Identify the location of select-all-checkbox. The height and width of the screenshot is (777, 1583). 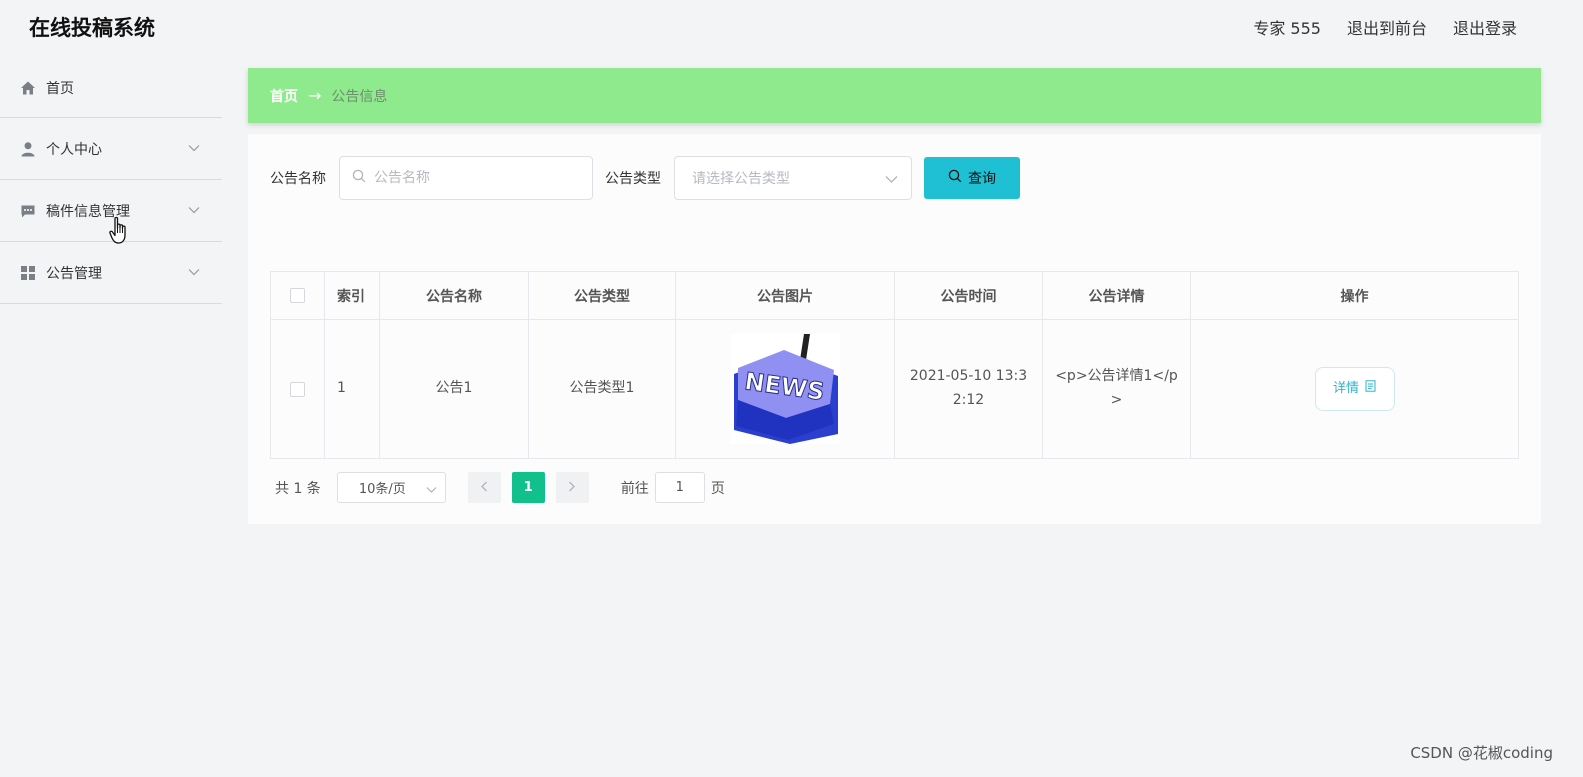
(297, 295).